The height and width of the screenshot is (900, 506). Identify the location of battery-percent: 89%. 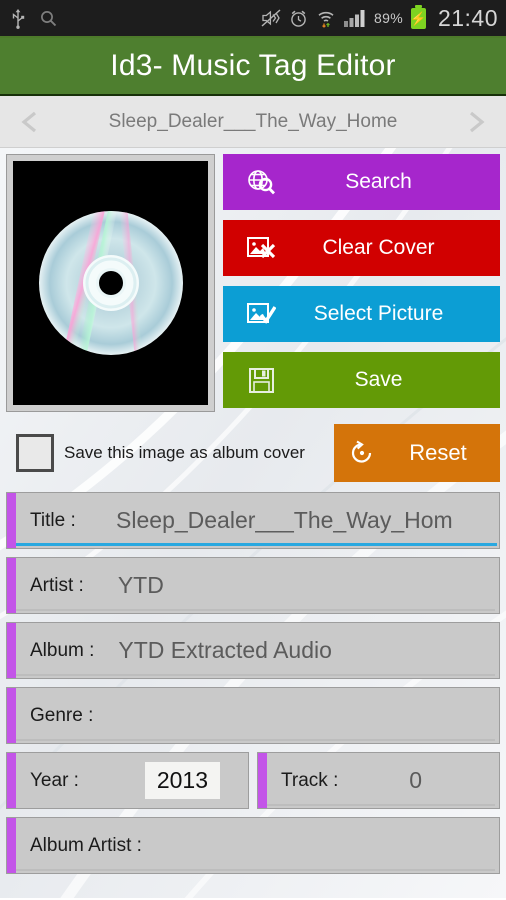
(388, 18).